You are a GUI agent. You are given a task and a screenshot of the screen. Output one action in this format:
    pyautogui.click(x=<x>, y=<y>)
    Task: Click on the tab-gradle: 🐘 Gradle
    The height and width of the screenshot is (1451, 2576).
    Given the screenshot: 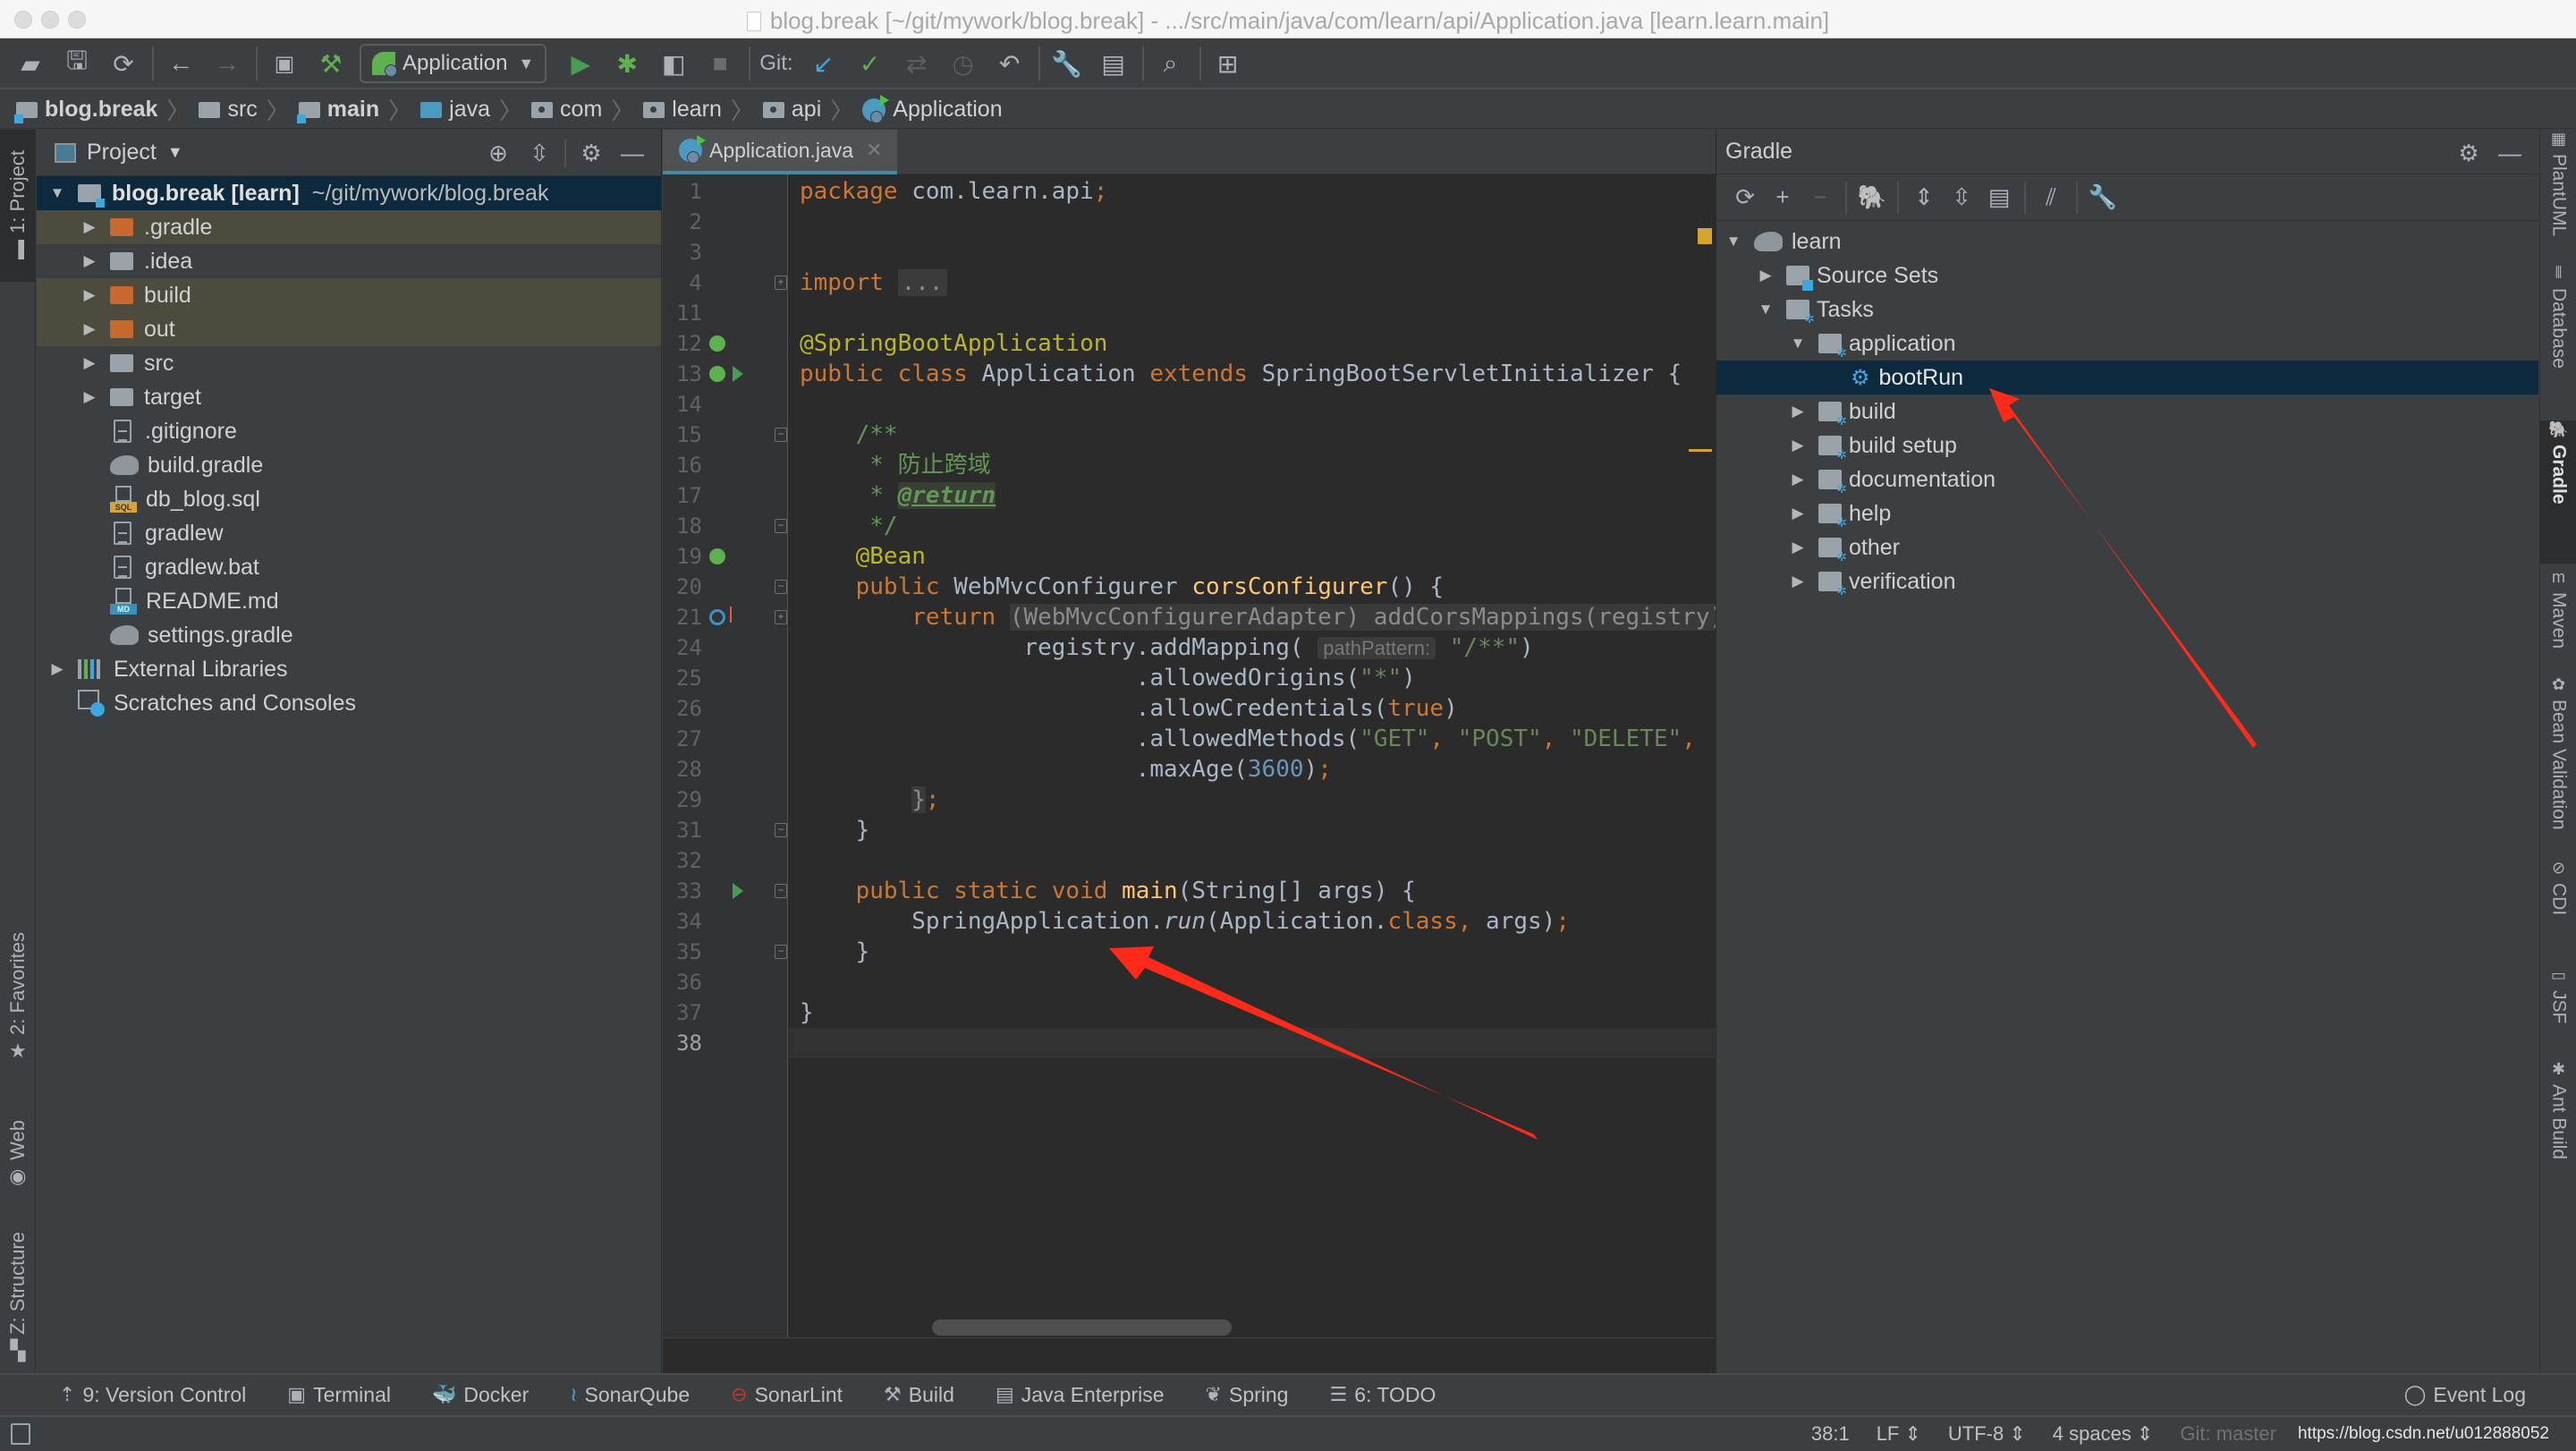 What is the action you would take?
    pyautogui.click(x=2558, y=492)
    